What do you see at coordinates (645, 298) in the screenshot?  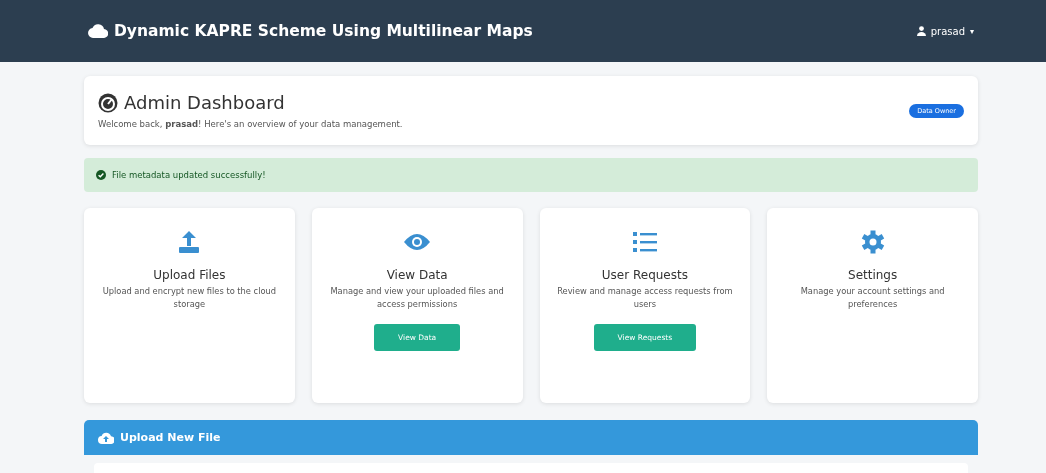 I see `card-description: Review and manage access requests from users` at bounding box center [645, 298].